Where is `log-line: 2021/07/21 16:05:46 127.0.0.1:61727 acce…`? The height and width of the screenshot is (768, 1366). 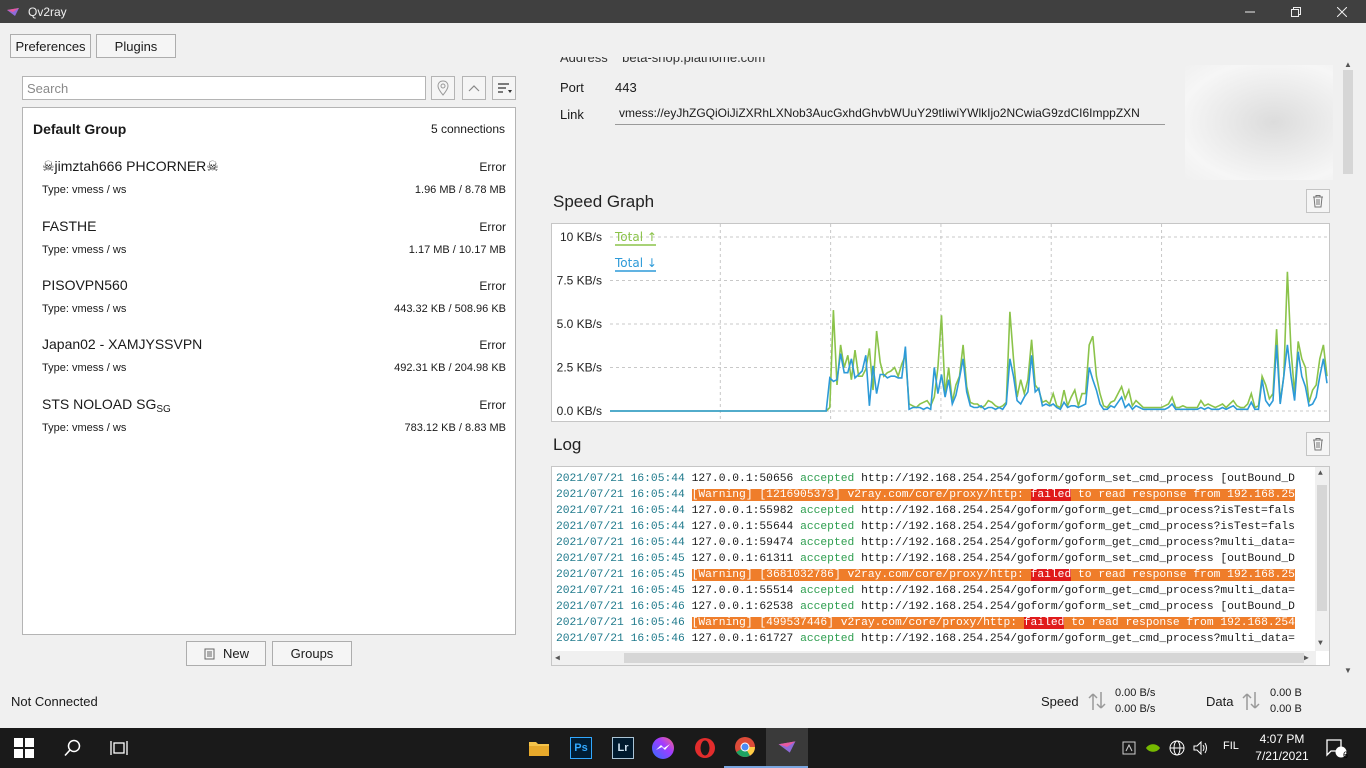
log-line: 2021/07/21 16:05:46 127.0.0.1:61727 acce… is located at coordinates (936, 639).